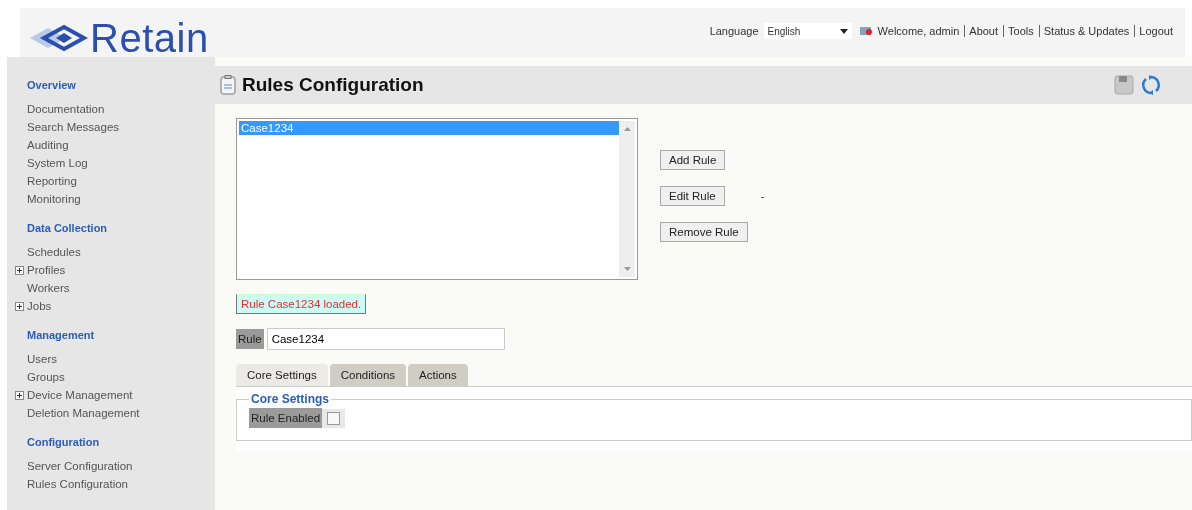 The height and width of the screenshot is (510, 1192). I want to click on section-heading: Management, so click(61, 335).